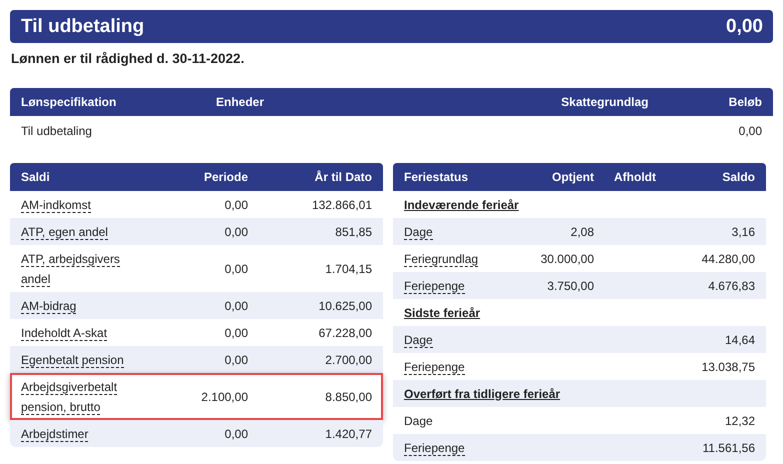 The image size is (783, 464). What do you see at coordinates (727, 367) in the screenshot?
I see `table-cell-text: 13.038,75` at bounding box center [727, 367].